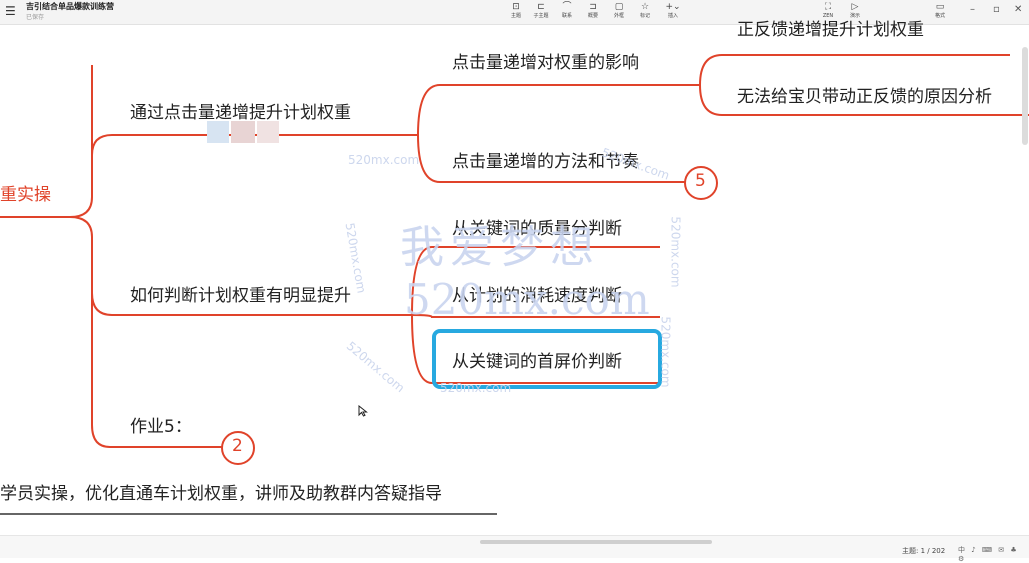  Describe the element at coordinates (940, 7) in the screenshot. I see `format-icon: ▭` at that location.